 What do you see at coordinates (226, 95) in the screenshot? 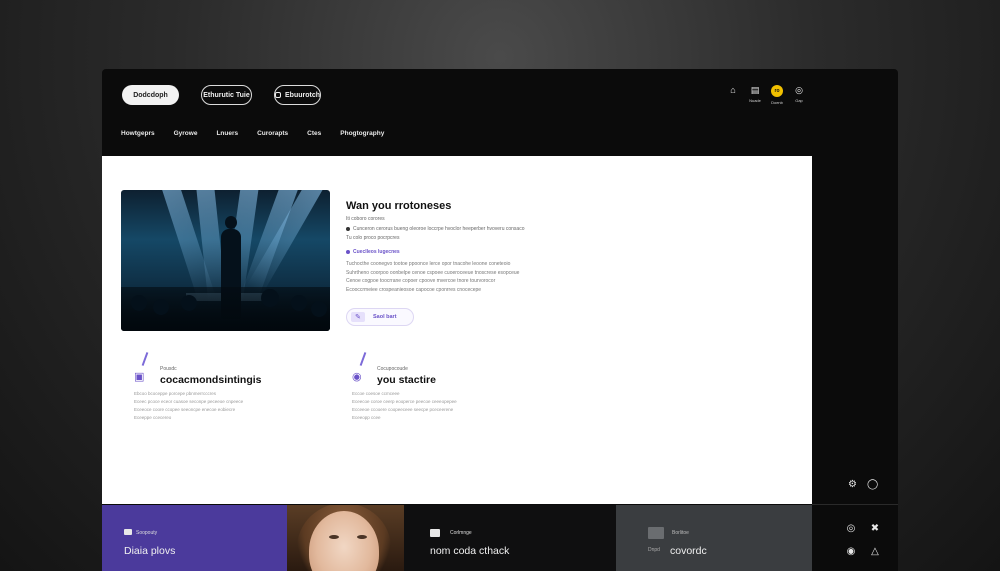
I see `header-pill-secondary: Ethurutic Tuie` at bounding box center [226, 95].